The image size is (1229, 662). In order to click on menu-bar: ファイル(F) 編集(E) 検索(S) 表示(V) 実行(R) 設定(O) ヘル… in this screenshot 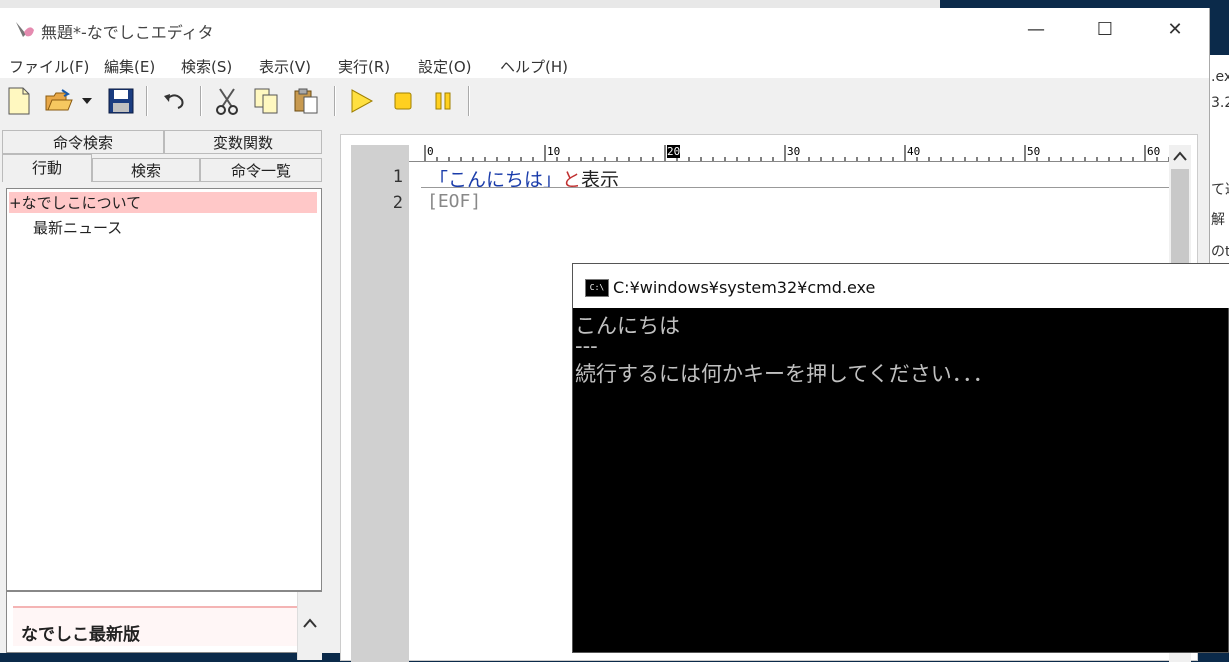, I will do `click(604, 64)`.